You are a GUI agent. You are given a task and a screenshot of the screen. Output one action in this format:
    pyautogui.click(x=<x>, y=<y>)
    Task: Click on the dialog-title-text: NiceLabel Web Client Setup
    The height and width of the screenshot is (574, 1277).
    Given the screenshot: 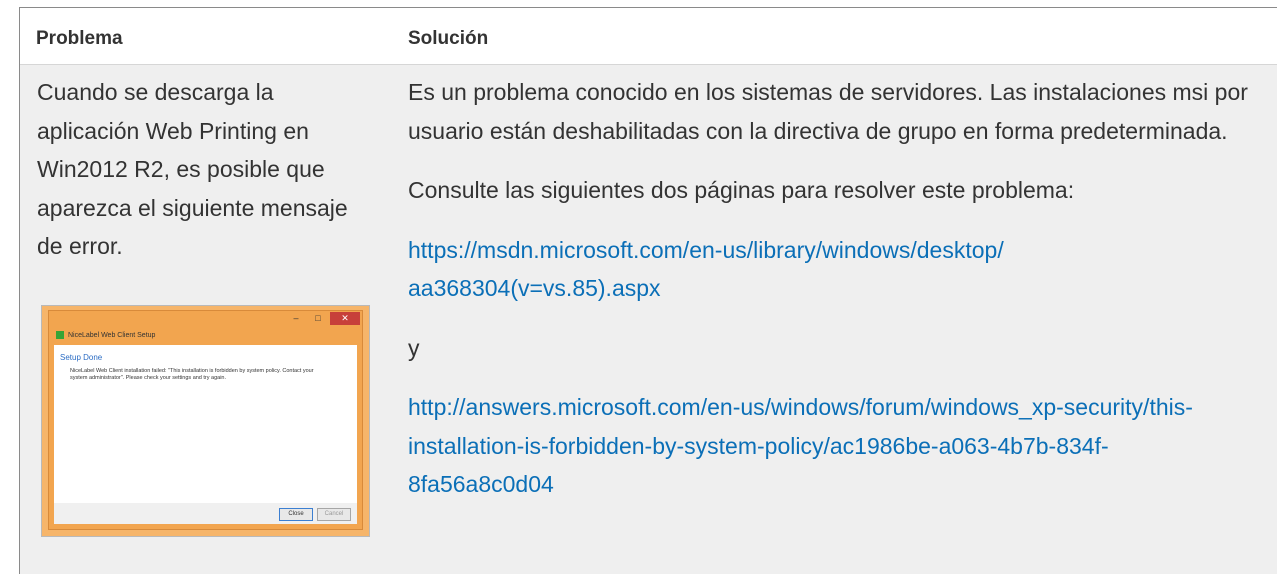 What is the action you would take?
    pyautogui.click(x=112, y=335)
    